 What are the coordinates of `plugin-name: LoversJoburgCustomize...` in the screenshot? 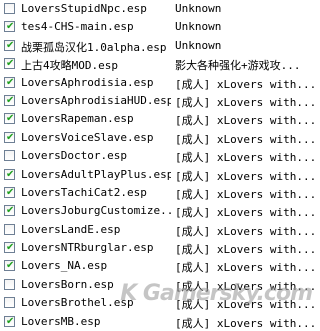 It's located at (96, 211).